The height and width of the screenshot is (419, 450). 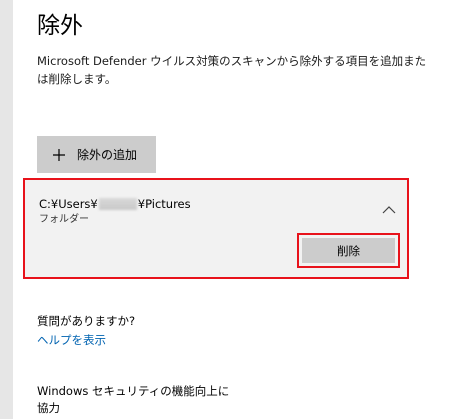 What do you see at coordinates (68, 204) in the screenshot?
I see `exclusion-path-prefix: C:¥Users¥` at bounding box center [68, 204].